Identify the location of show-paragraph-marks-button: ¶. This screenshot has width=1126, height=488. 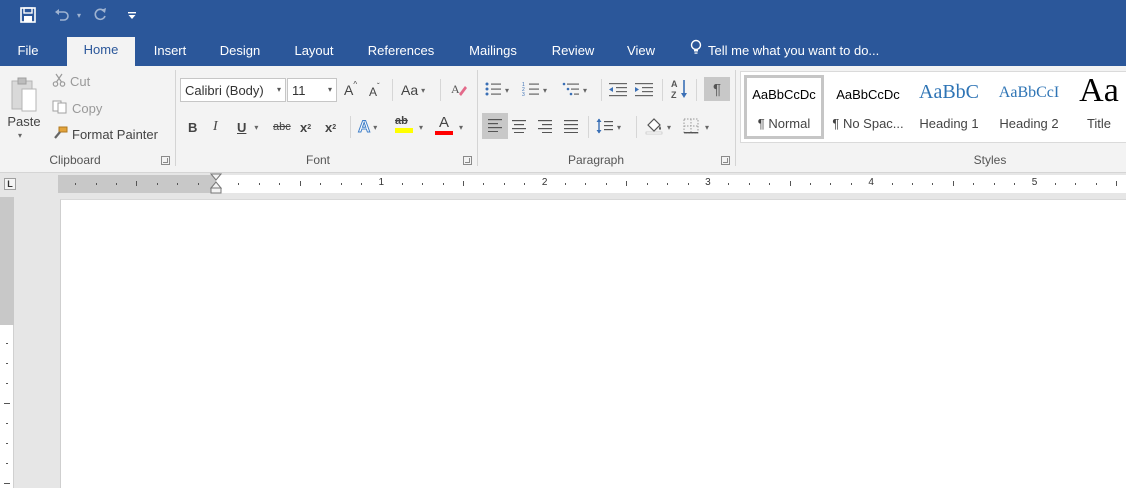
(717, 89).